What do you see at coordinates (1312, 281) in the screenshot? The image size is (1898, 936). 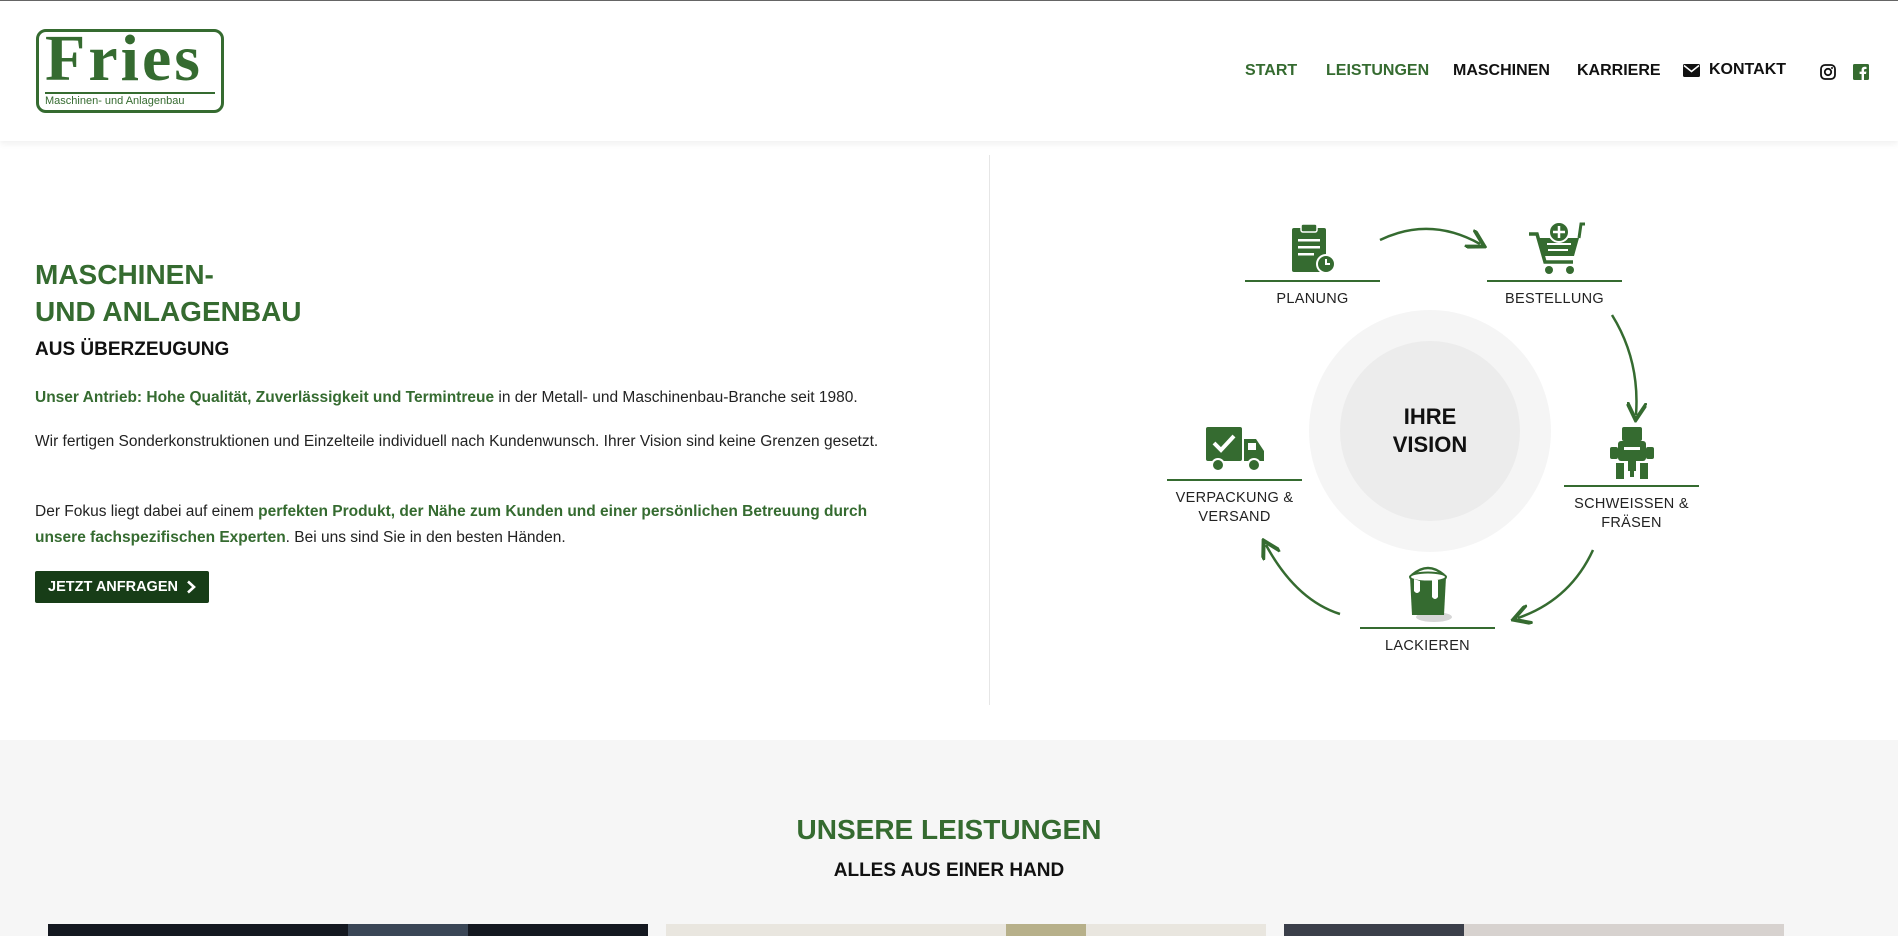 I see `step-planung-line` at bounding box center [1312, 281].